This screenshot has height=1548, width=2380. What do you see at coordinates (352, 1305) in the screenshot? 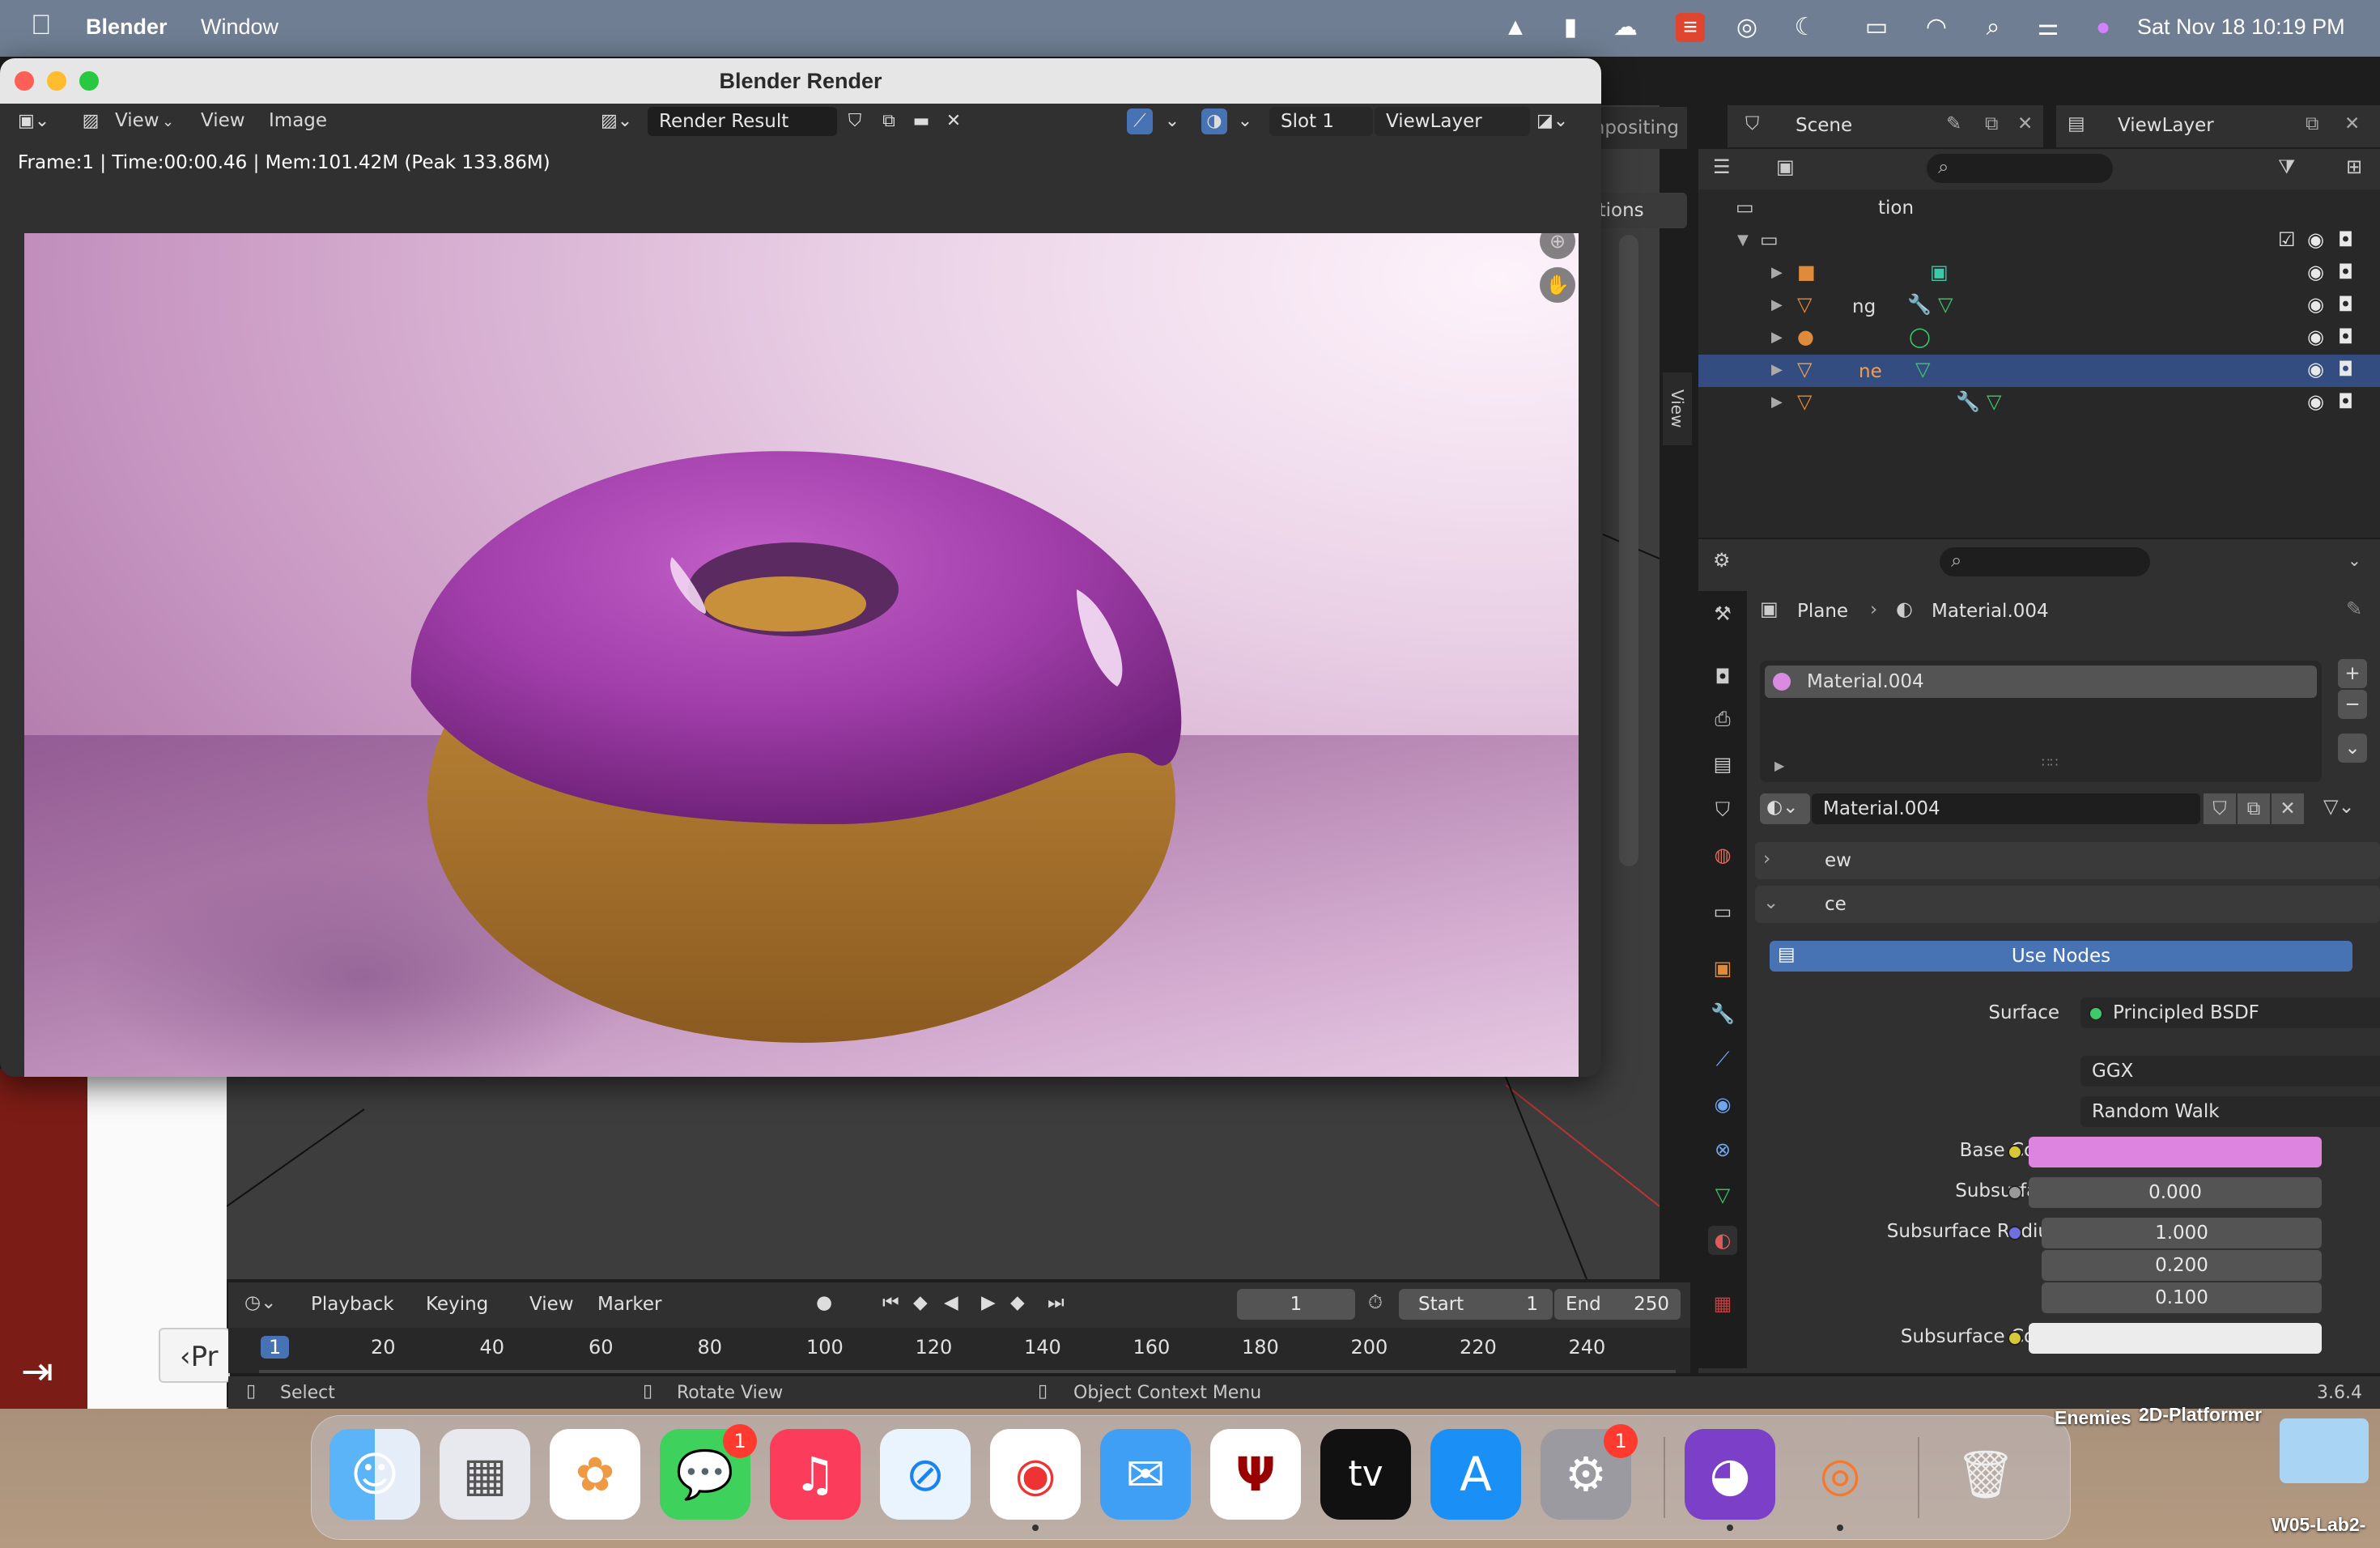
I see `playback-menu: Playback` at bounding box center [352, 1305].